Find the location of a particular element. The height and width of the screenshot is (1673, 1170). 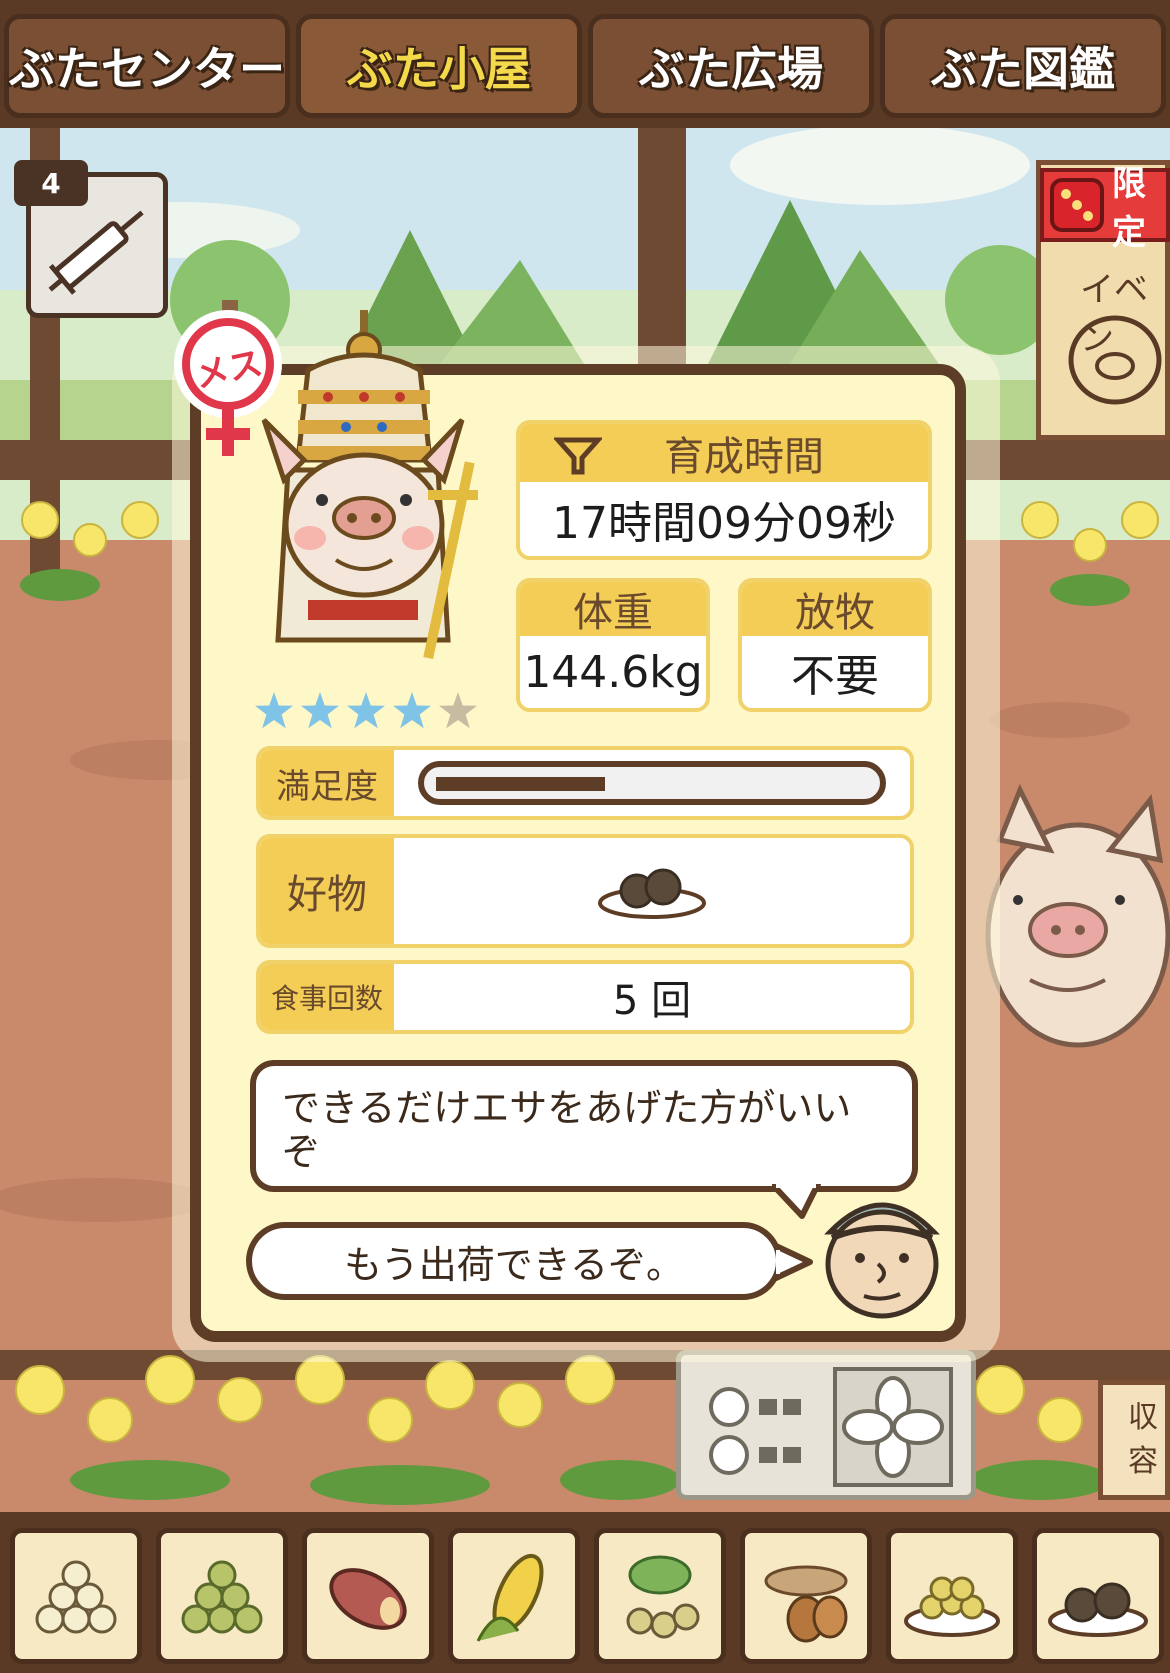

tab-pig-center: ぶたセンター is located at coordinates (147, 66).